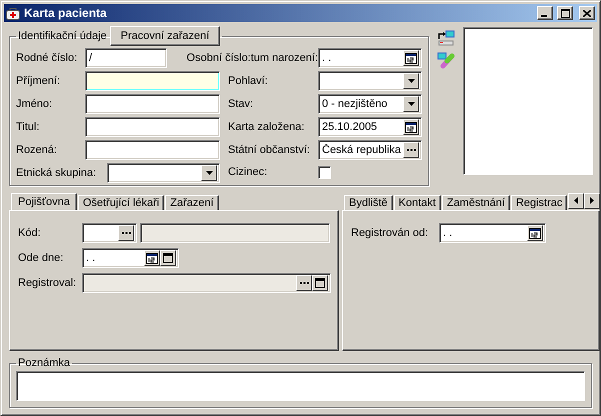 Image resolution: width=601 pixels, height=416 pixels. What do you see at coordinates (241, 104) in the screenshot?
I see `field-label: Stav:` at bounding box center [241, 104].